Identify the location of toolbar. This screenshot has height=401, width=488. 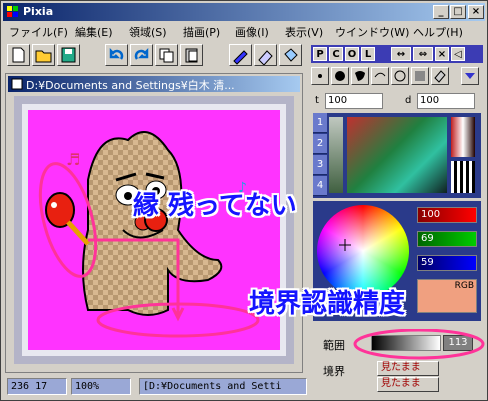
(153, 55).